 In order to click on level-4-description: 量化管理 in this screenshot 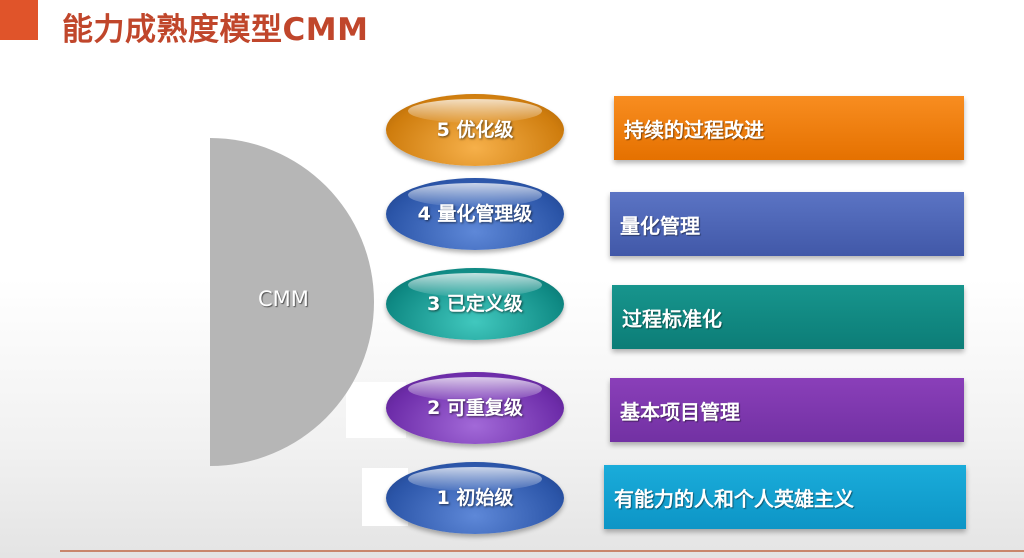, I will do `click(787, 224)`.